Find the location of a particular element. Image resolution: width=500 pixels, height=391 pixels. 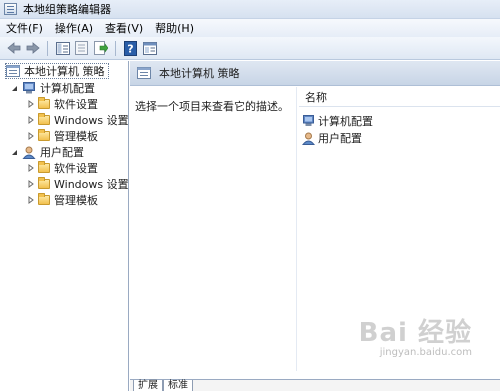

tree-root: 本地计算机 策略 is located at coordinates (57, 71).